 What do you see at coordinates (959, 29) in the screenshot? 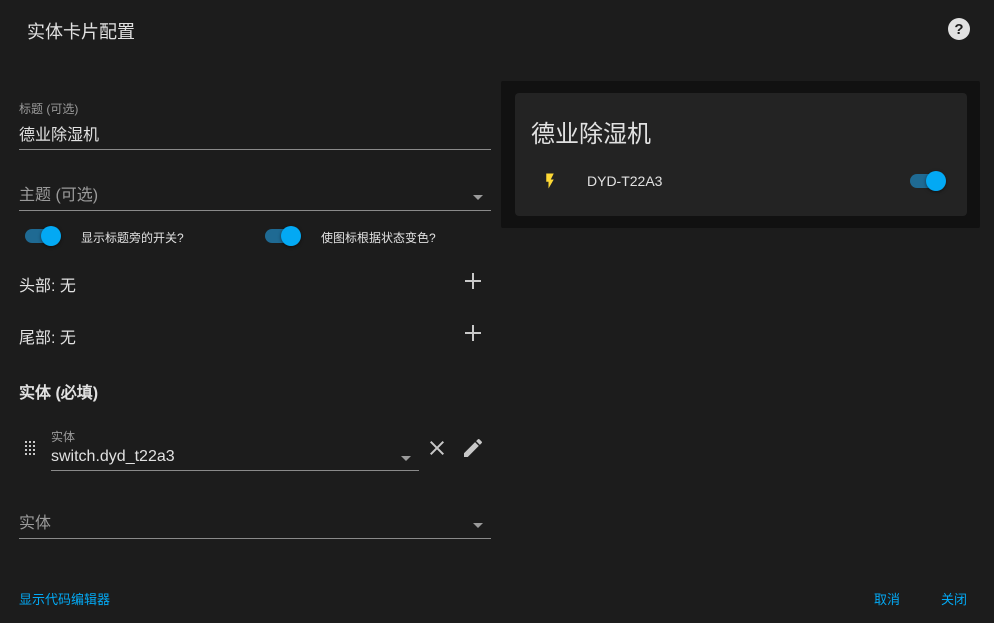
I see `help-icon: ?` at bounding box center [959, 29].